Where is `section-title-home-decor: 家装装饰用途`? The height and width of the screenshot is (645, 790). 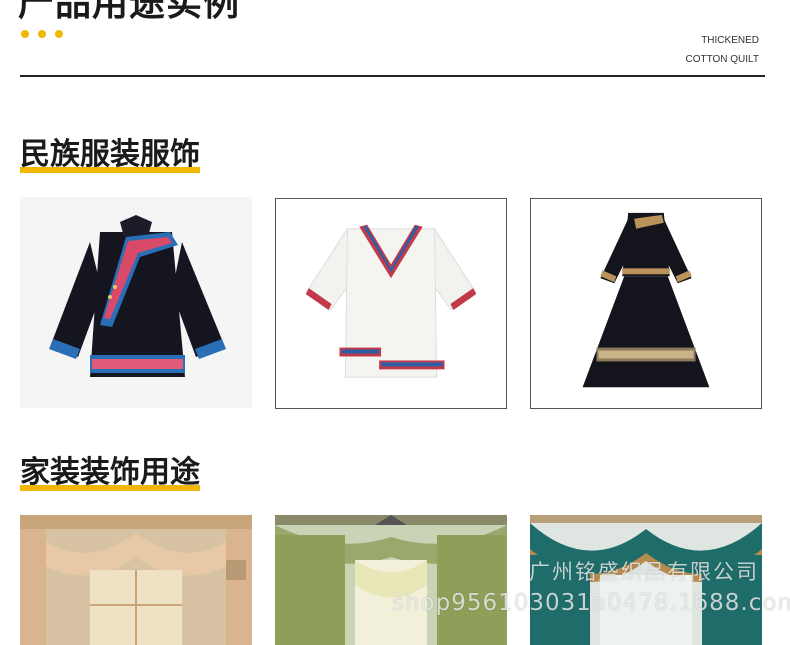
section-title-home-decor: 家装装饰用途 is located at coordinates (110, 473).